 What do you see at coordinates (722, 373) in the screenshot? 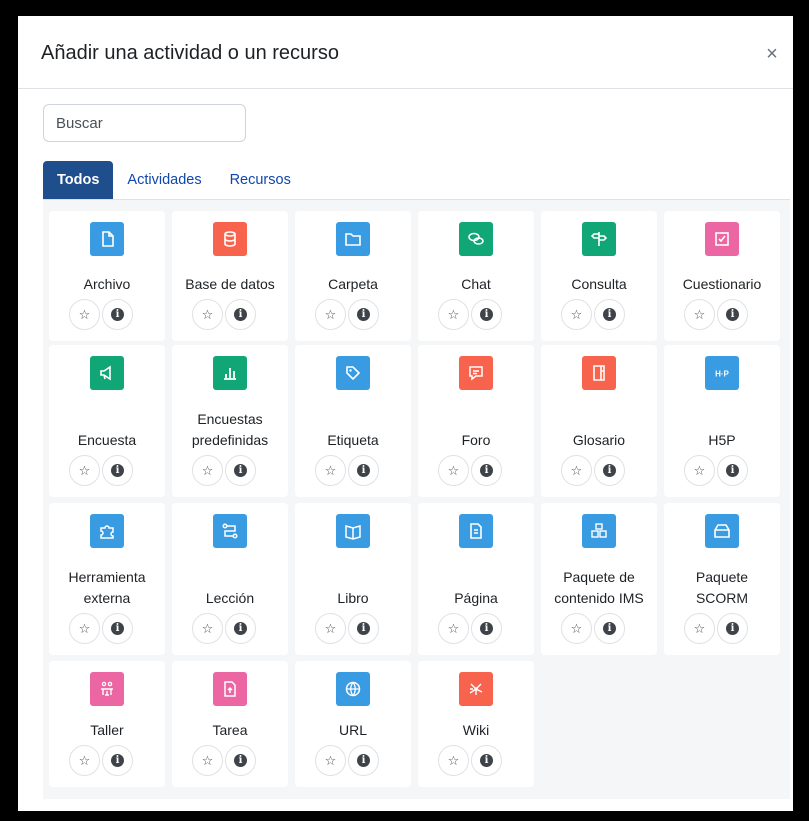
I see `h5p-icon: H·P` at bounding box center [722, 373].